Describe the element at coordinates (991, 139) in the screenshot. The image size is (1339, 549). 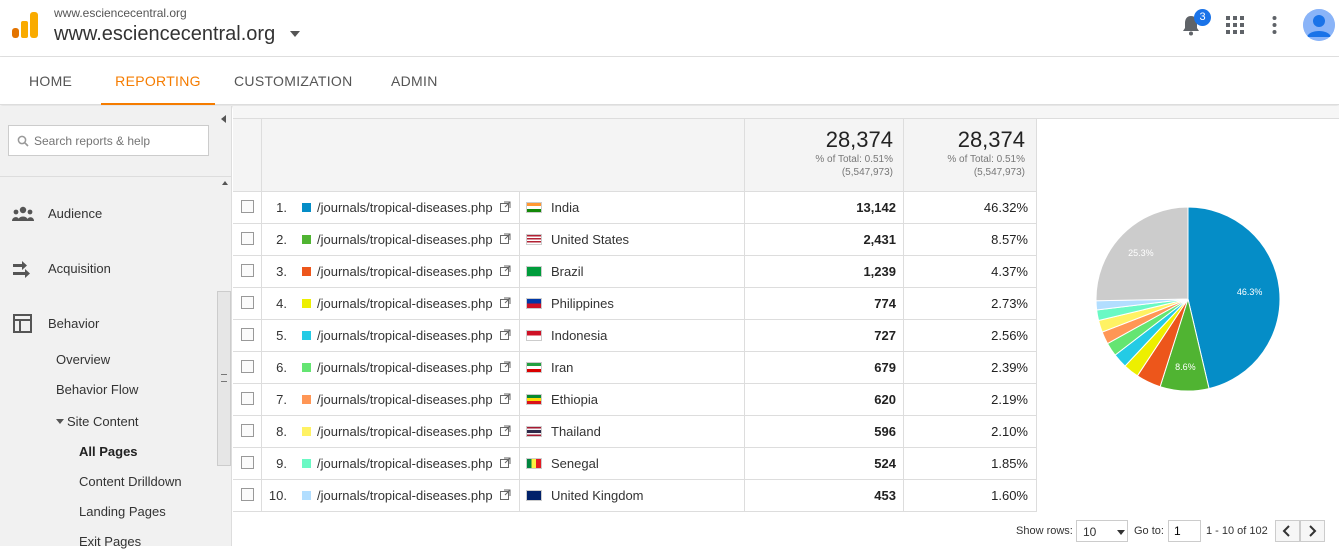
I see `contribution-total-value: 28,374` at that location.